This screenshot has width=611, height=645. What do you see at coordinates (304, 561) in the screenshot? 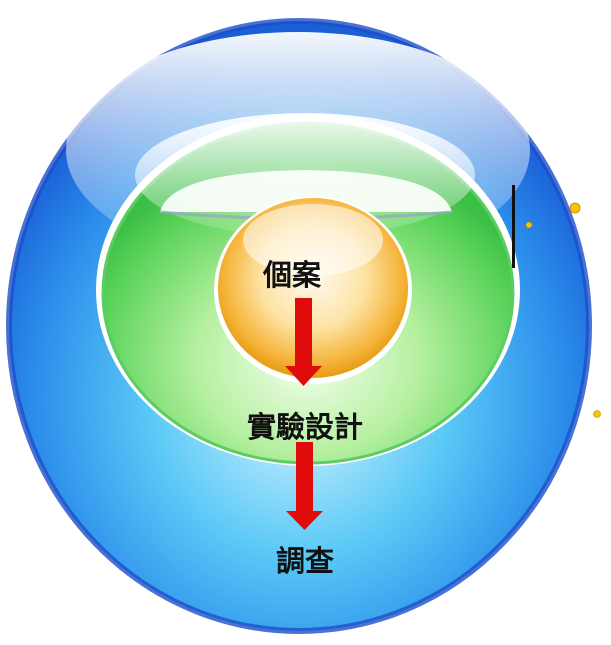
I see `level-label-survey: 調查` at bounding box center [304, 561].